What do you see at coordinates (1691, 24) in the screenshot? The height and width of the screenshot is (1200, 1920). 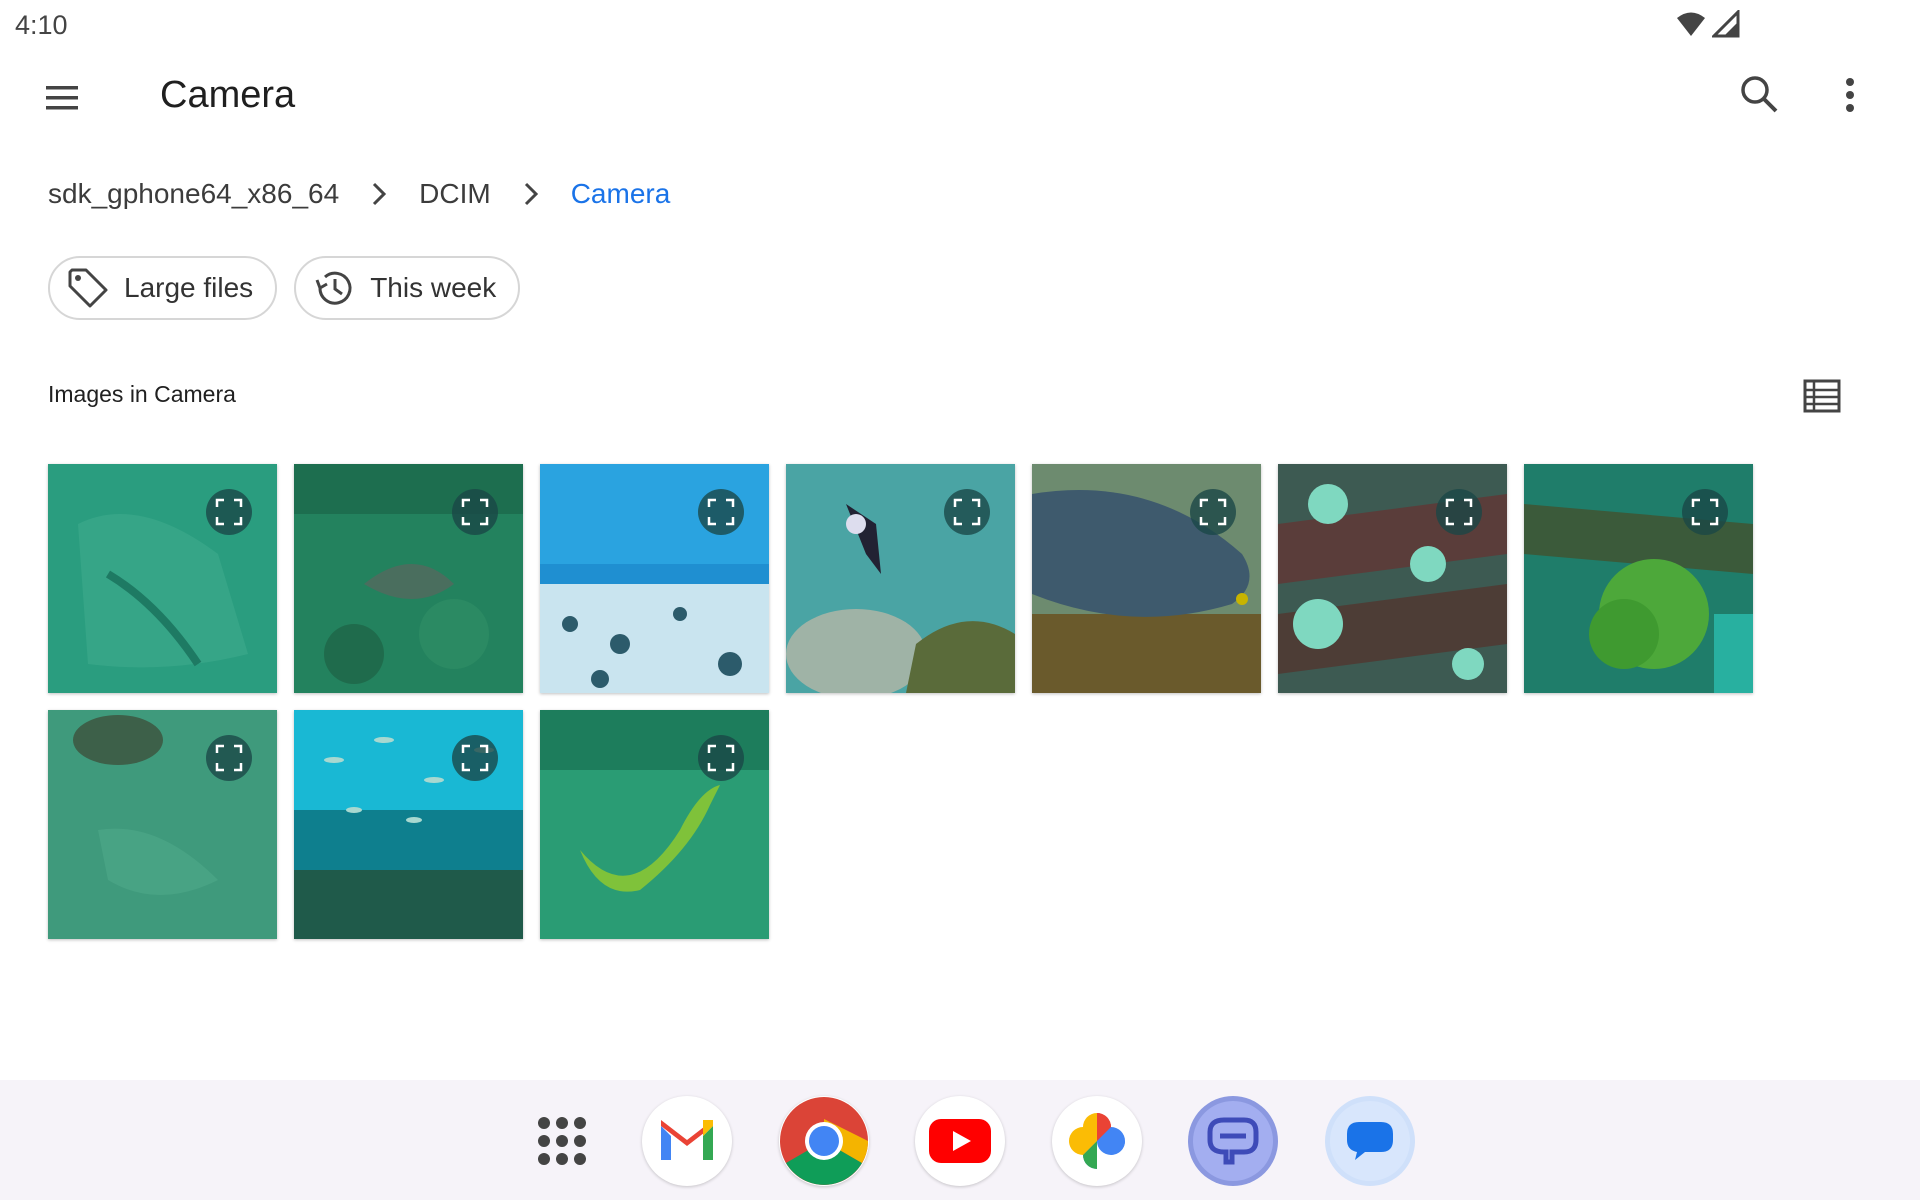 I see `wifi-icon` at bounding box center [1691, 24].